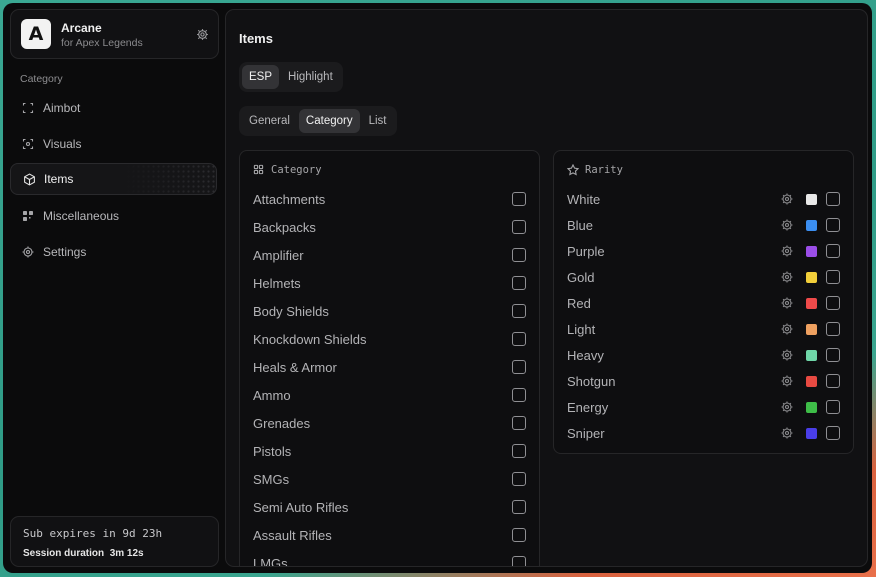 Image resolution: width=876 pixels, height=577 pixels. Describe the element at coordinates (291, 311) in the screenshot. I see `category-label: Body Shields` at that location.